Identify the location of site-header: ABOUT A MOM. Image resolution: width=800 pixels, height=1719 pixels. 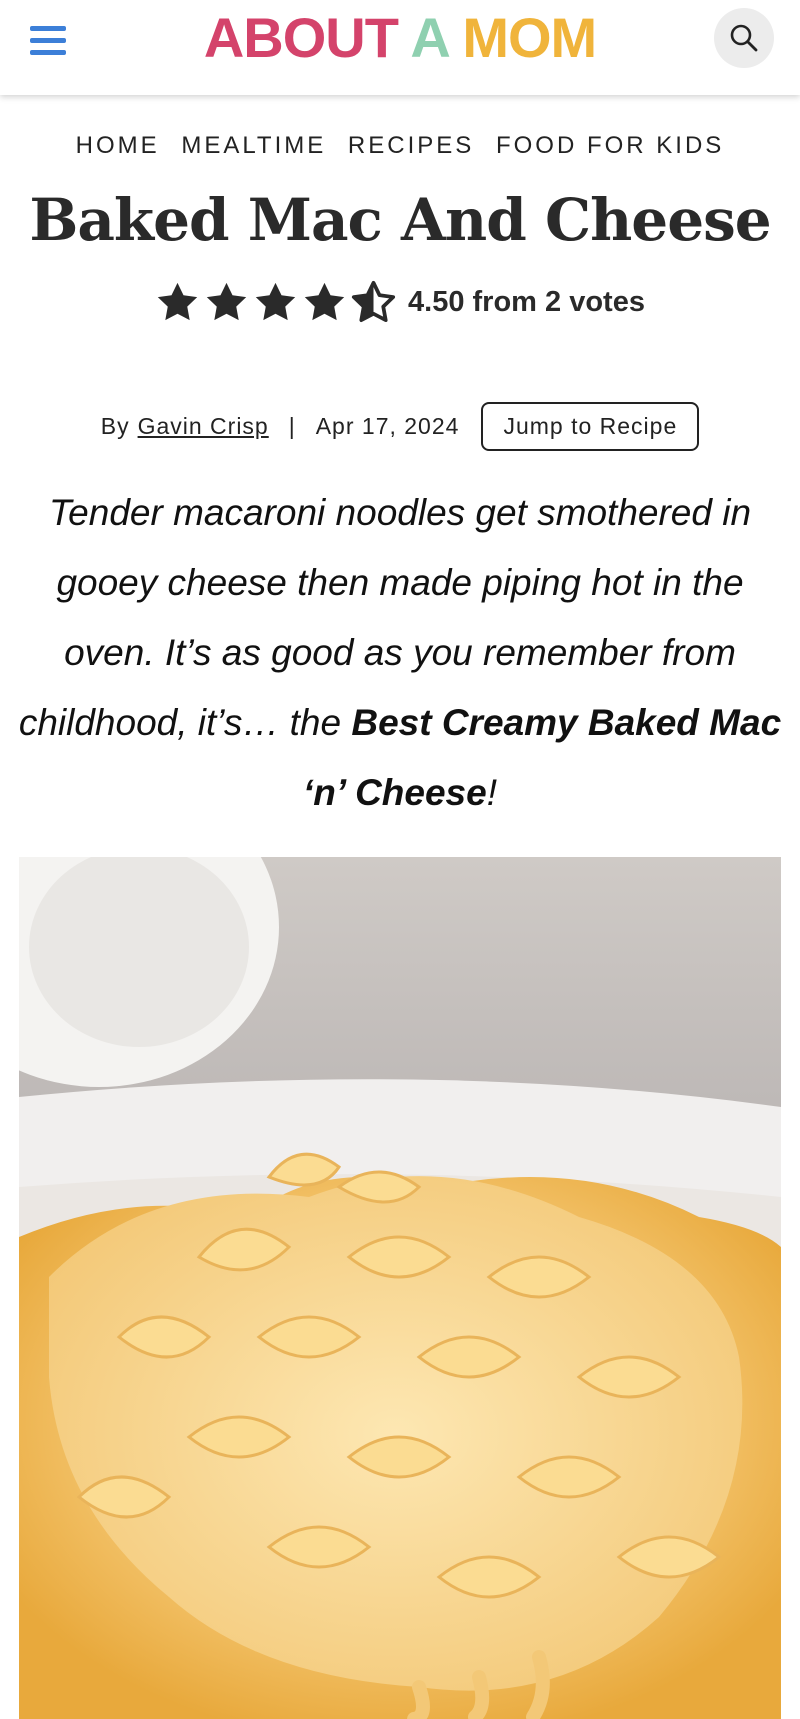
(400, 47).